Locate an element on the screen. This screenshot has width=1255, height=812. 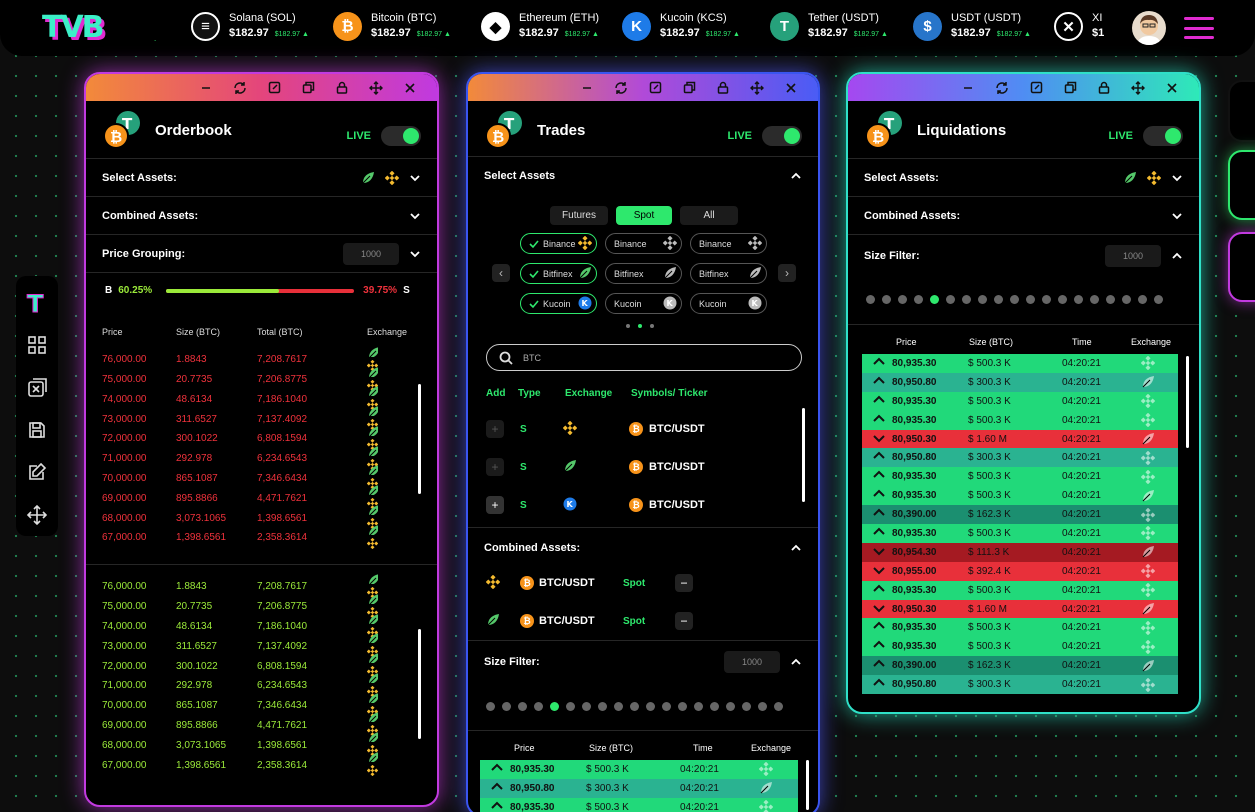
table-row: 70,000.00 865.1087 7,346.6434 is located at coordinates (254, 704).